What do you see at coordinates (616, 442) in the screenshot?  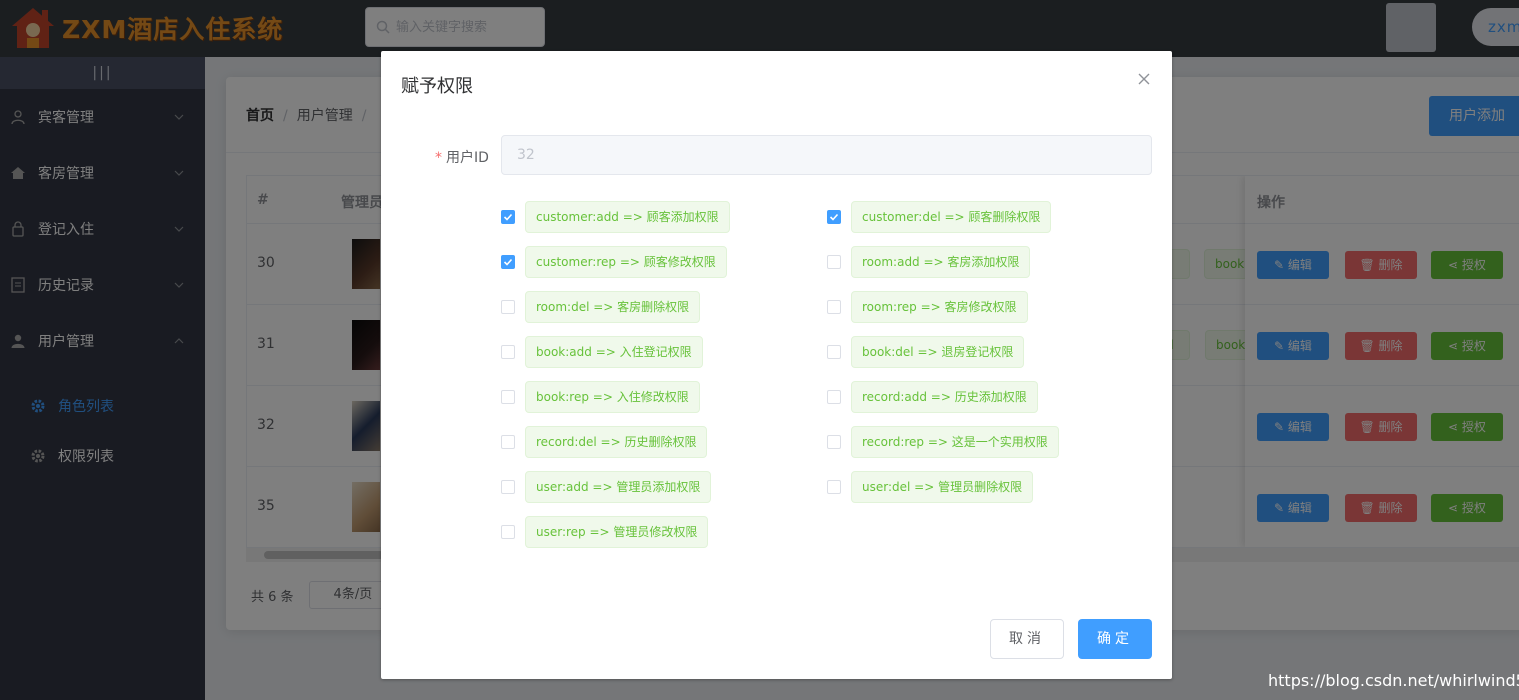 I see `permission-tag: record:del => 历史删除权限` at bounding box center [616, 442].